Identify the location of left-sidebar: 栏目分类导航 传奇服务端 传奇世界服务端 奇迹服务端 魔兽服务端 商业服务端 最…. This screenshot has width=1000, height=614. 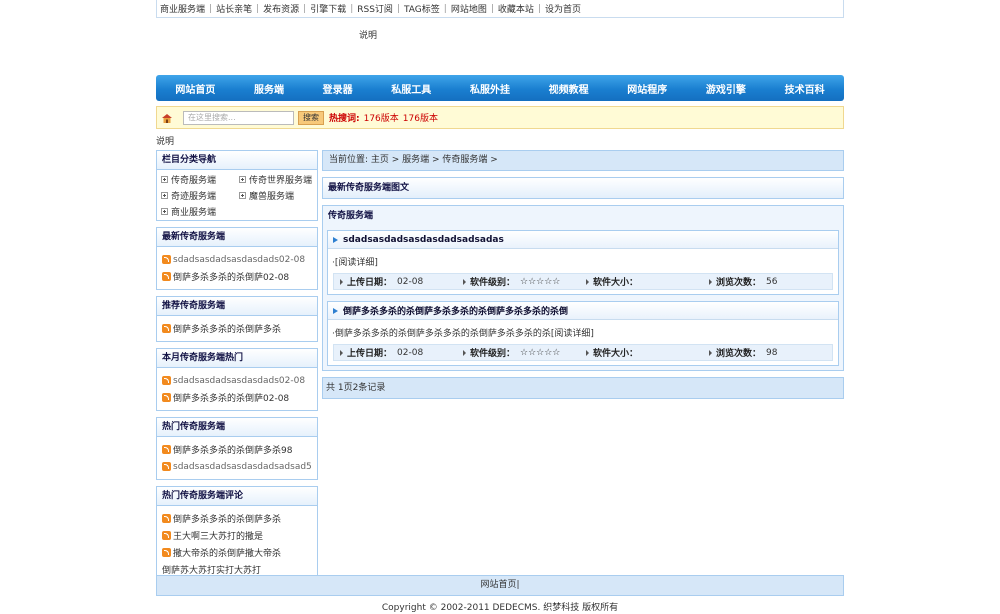
(237, 369).